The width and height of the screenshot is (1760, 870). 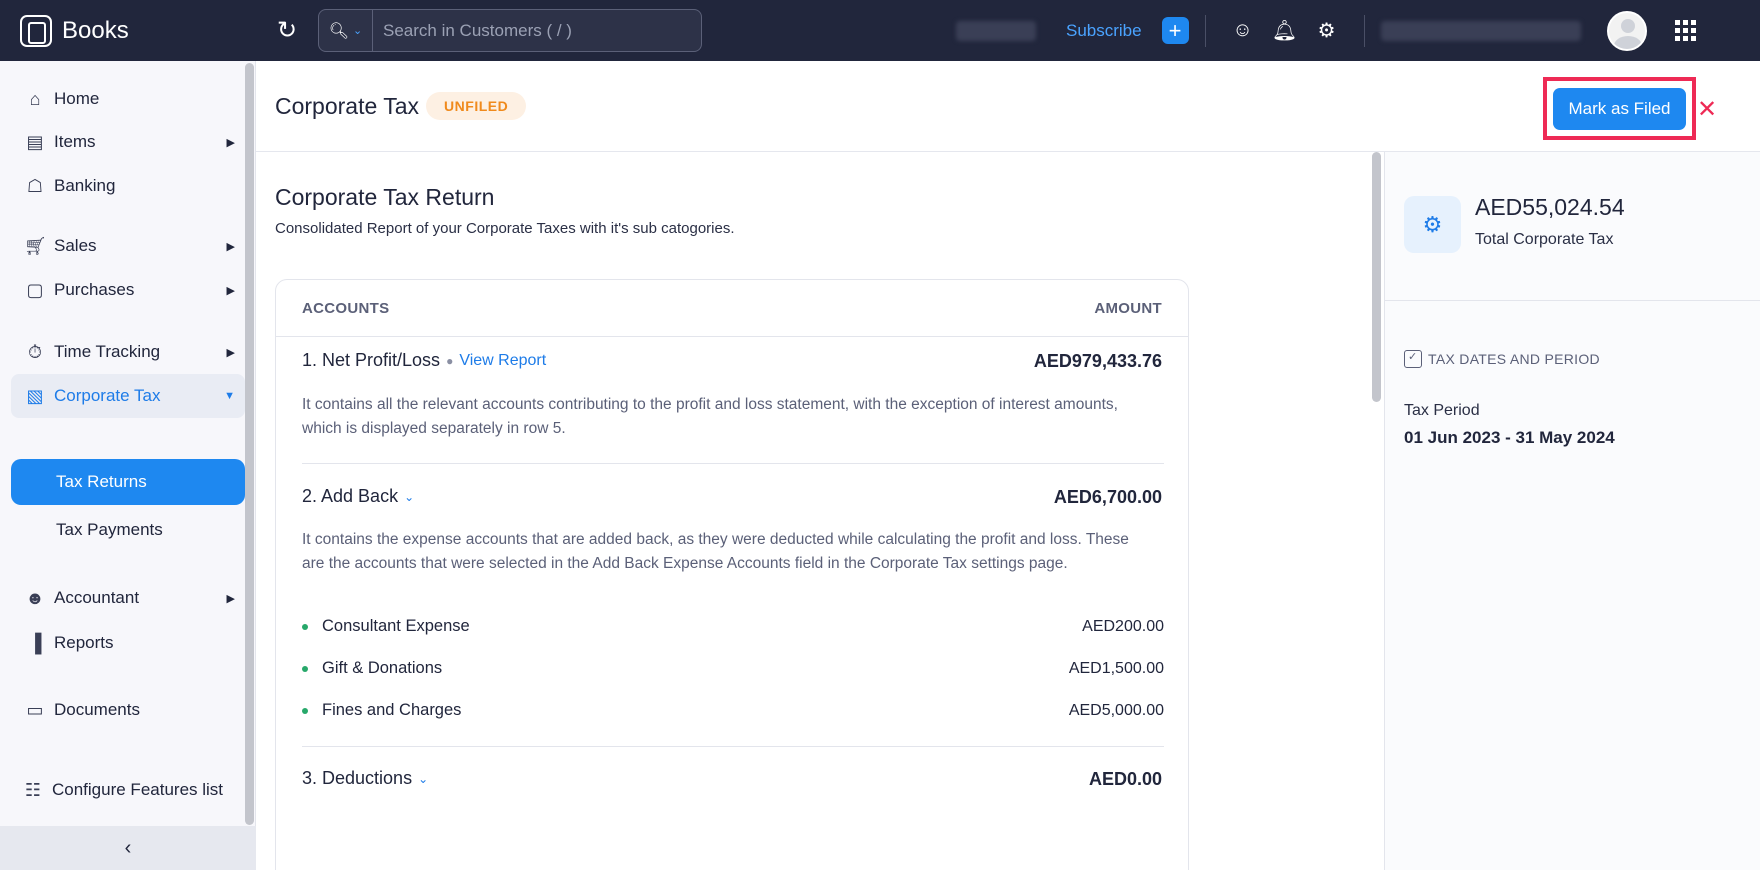 I want to click on accountant-icon: ☻, so click(x=35, y=597).